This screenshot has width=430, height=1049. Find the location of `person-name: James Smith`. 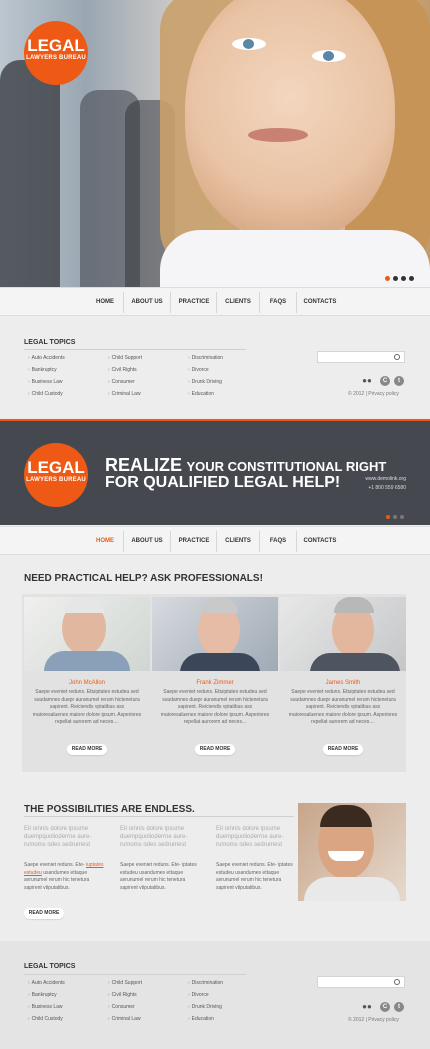

person-name: James Smith is located at coordinates (343, 683).